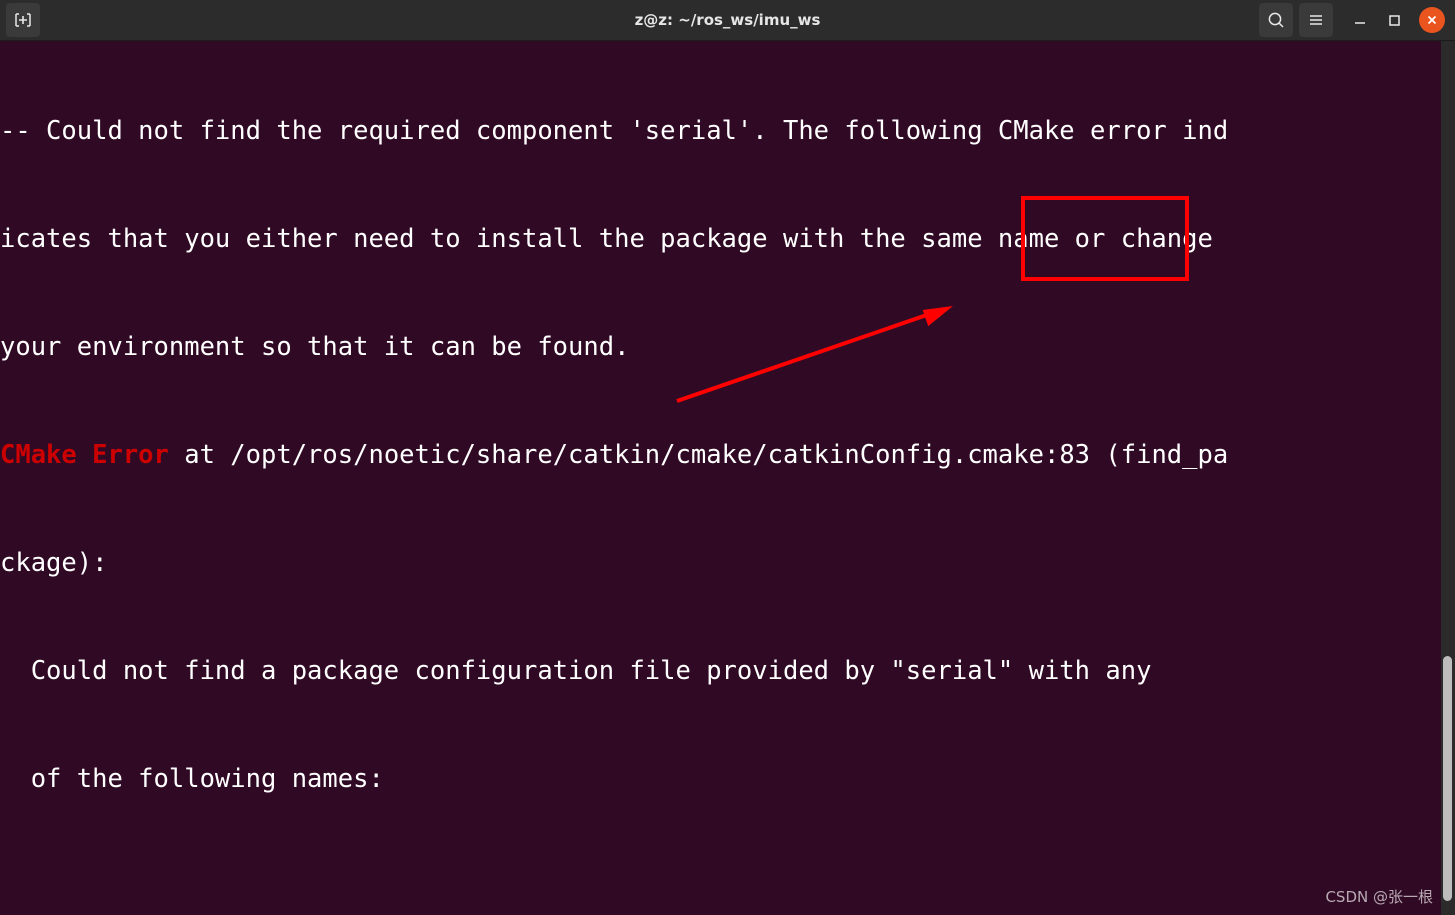 This screenshot has width=1455, height=915. I want to click on scrollbar-track, so click(1448, 478).